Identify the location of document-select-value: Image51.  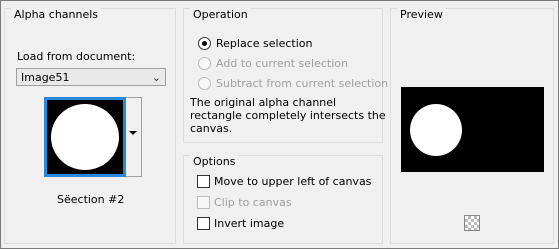
(45, 77).